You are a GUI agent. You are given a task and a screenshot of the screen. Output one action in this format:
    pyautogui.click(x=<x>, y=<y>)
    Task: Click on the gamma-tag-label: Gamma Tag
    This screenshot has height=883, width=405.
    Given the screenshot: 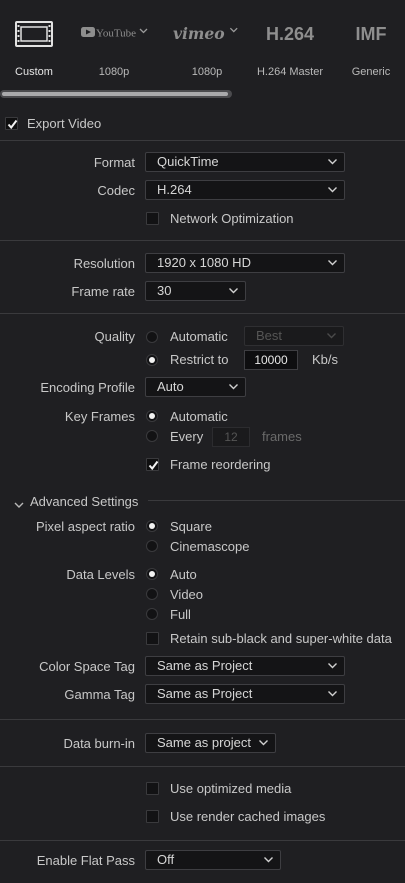 What is the action you would take?
    pyautogui.click(x=99, y=694)
    